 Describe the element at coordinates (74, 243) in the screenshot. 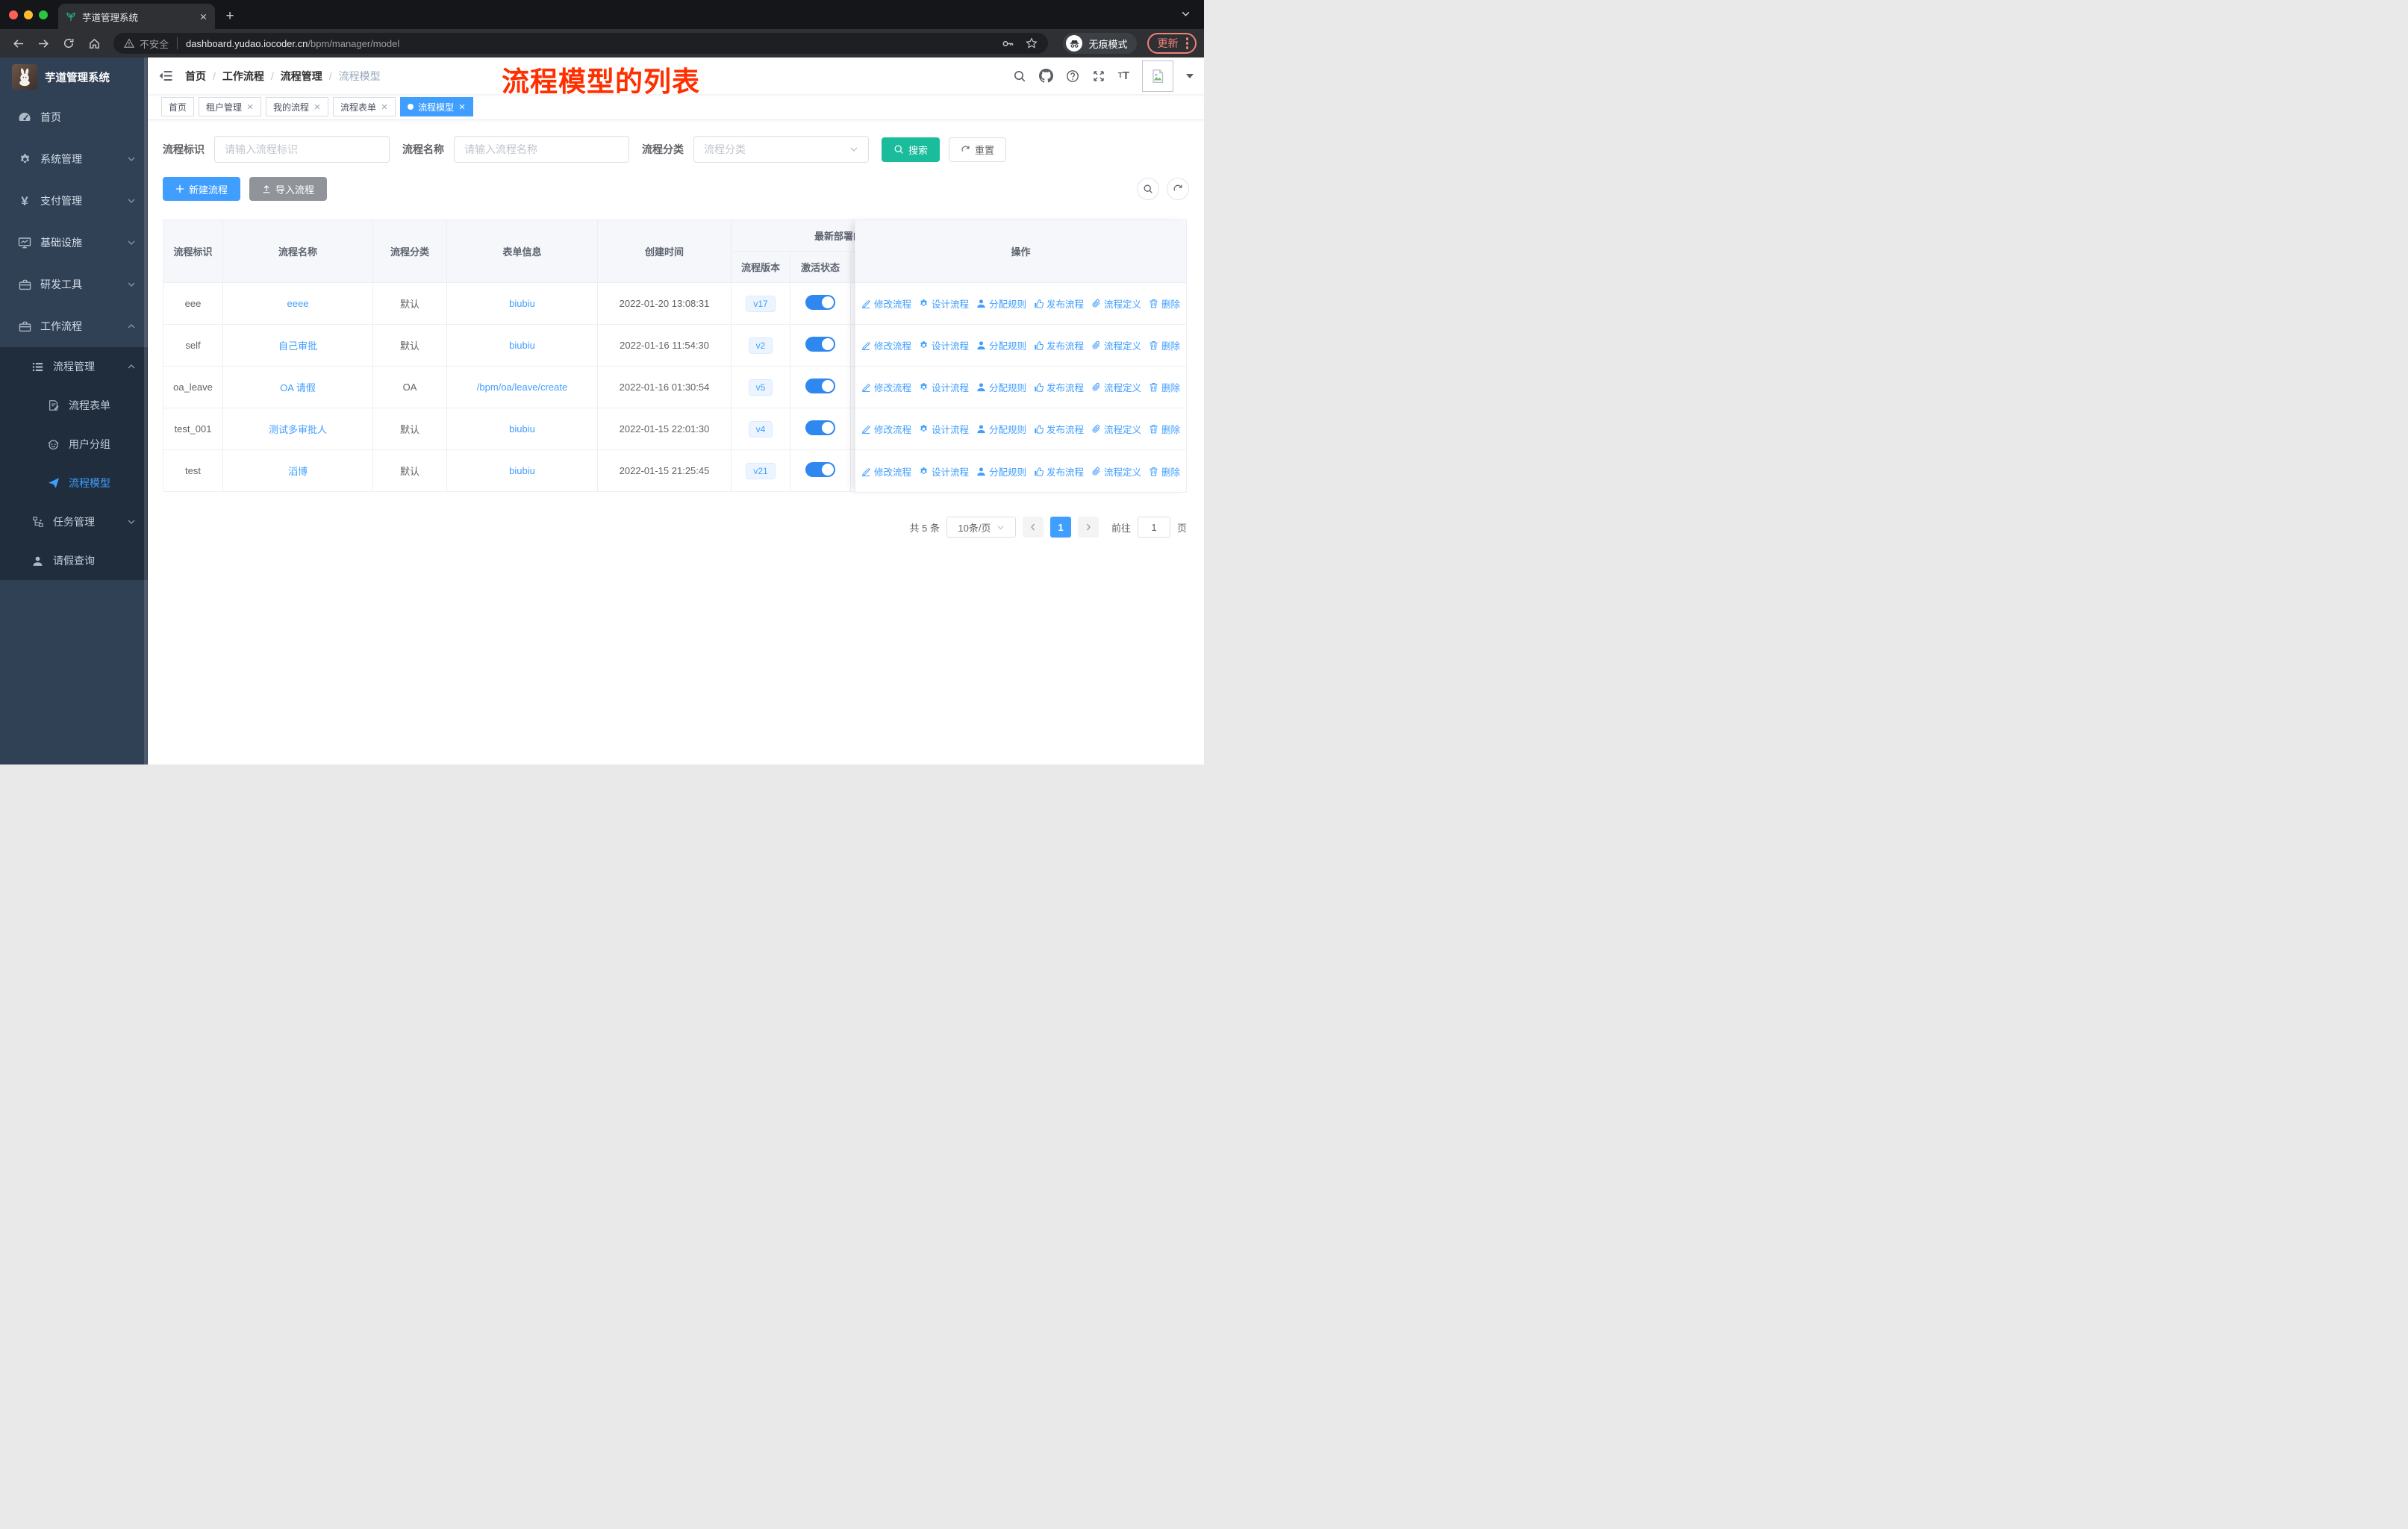

I see `sidebar-item-infrastructure: 基础设施` at that location.